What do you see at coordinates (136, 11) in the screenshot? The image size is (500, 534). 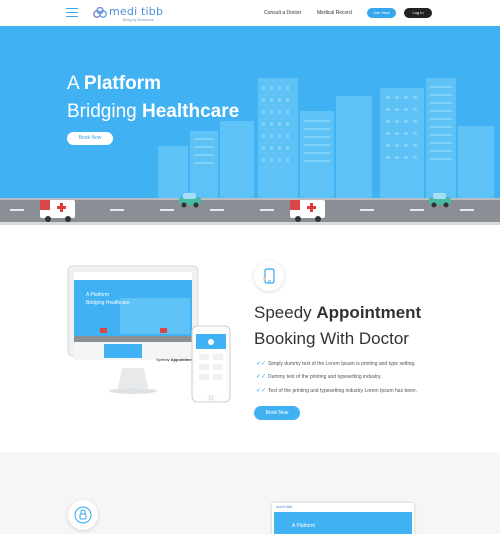 I see `logo-text: medi tibb` at bounding box center [136, 11].